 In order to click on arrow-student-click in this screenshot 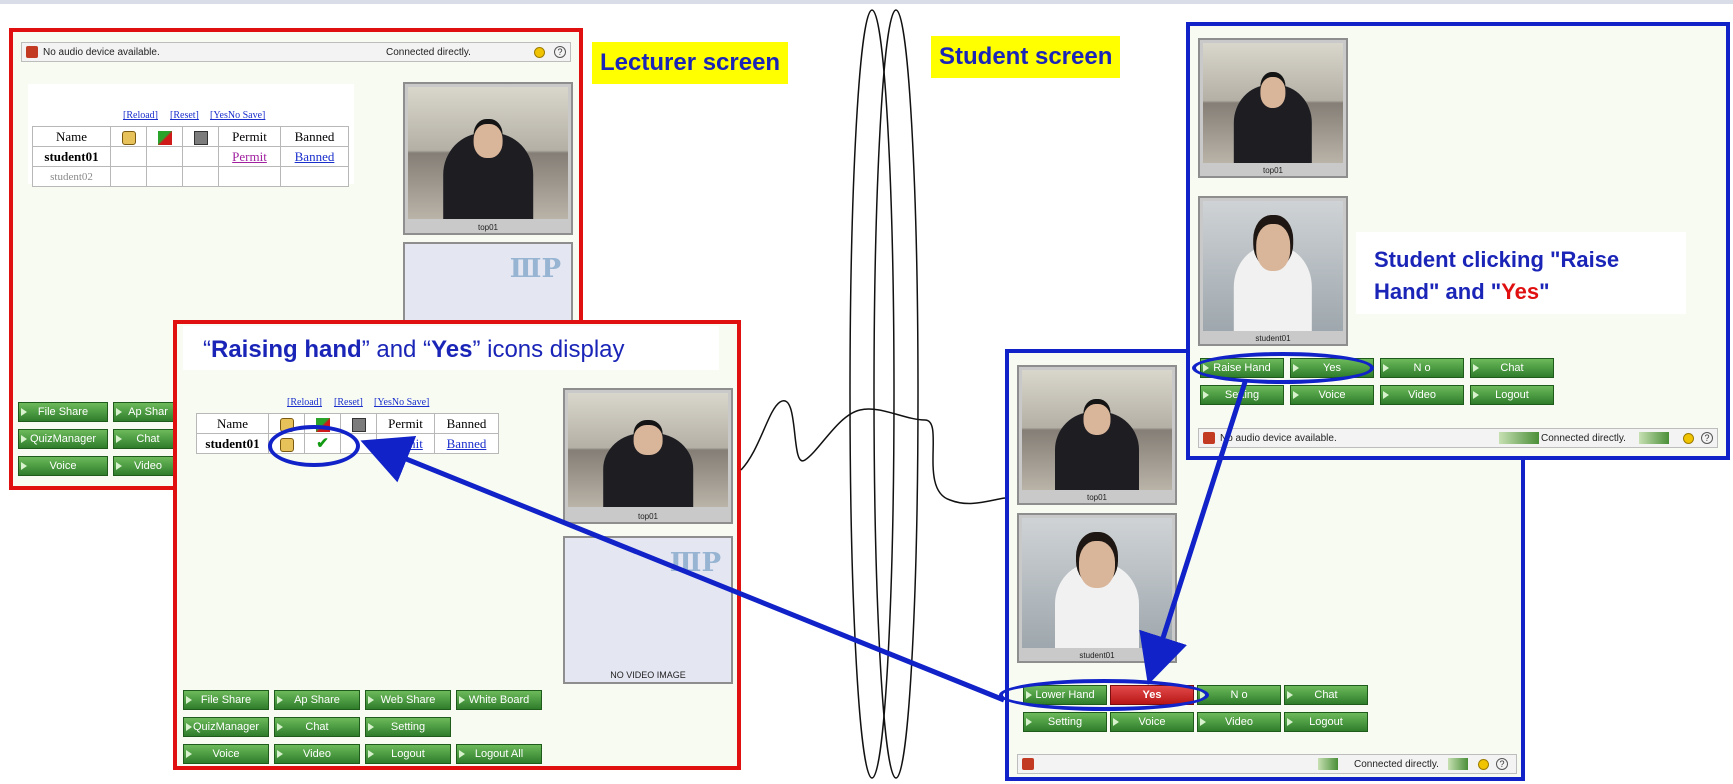, I will do `click(1193, 533)`.